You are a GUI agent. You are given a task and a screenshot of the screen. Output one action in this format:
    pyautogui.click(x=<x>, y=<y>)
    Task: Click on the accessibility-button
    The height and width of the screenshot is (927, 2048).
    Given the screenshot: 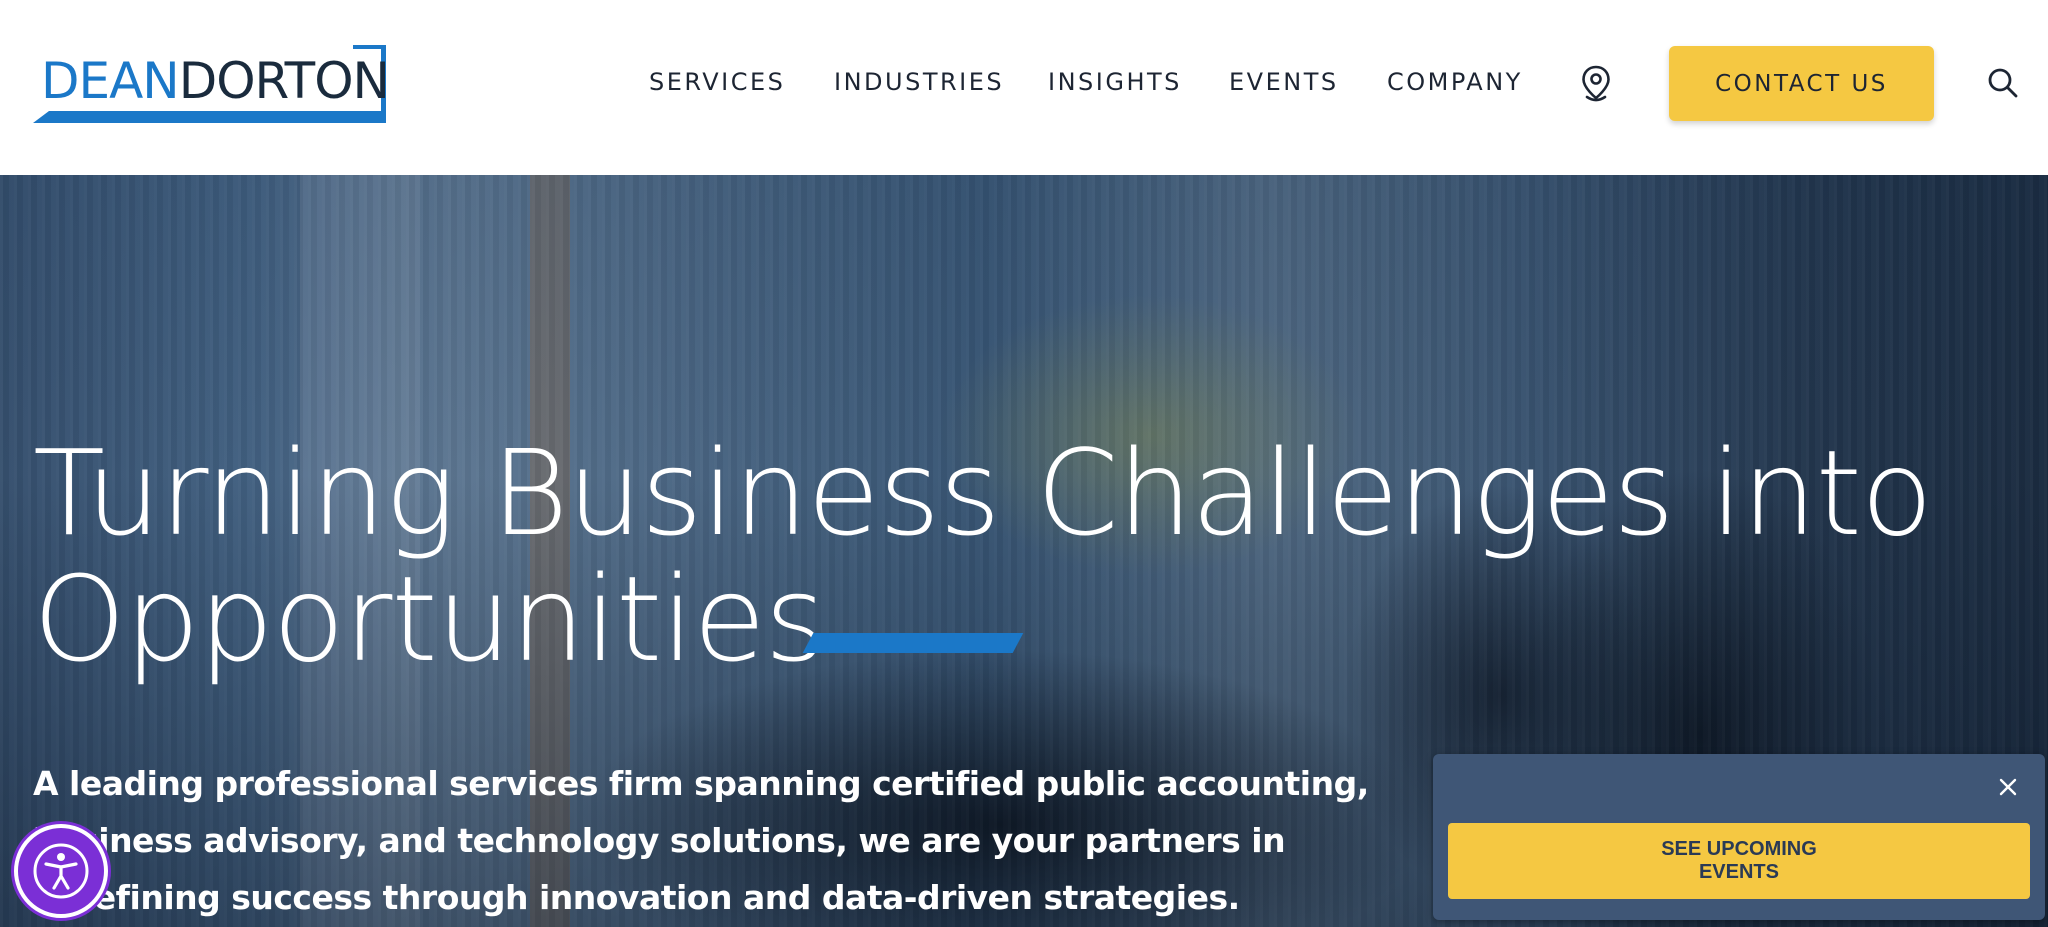 What is the action you would take?
    pyautogui.click(x=61, y=871)
    